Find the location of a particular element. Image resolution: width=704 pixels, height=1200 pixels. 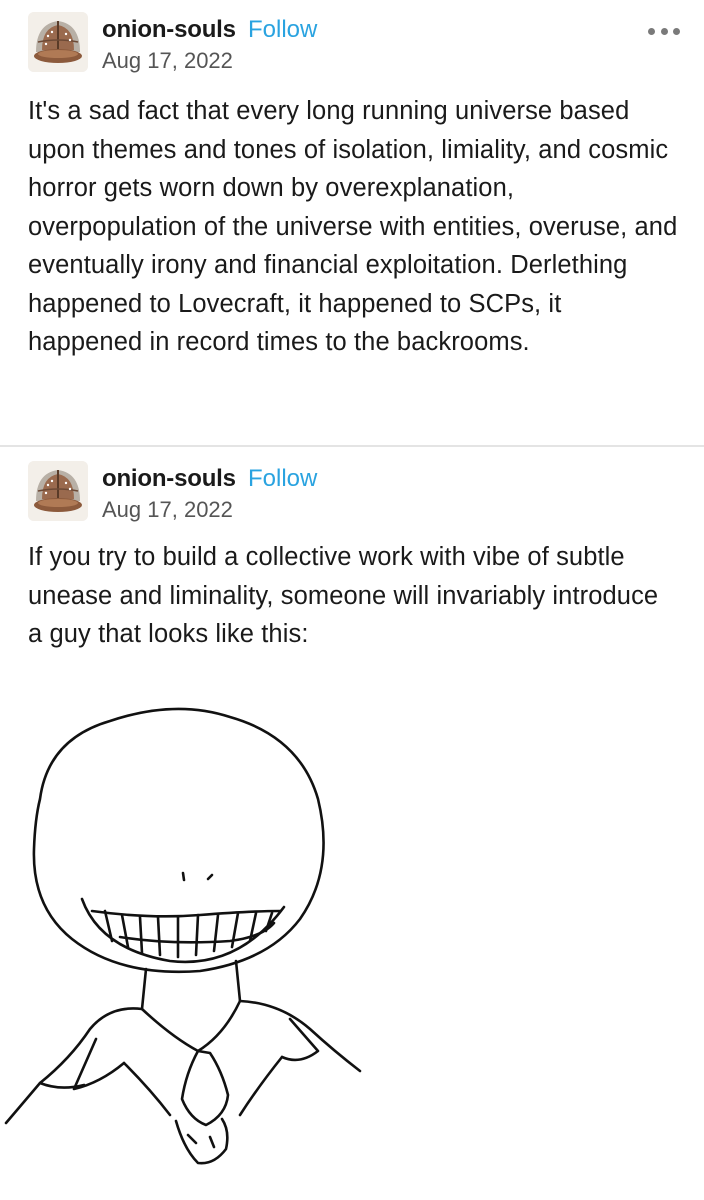

more-options-button is located at coordinates (664, 31).